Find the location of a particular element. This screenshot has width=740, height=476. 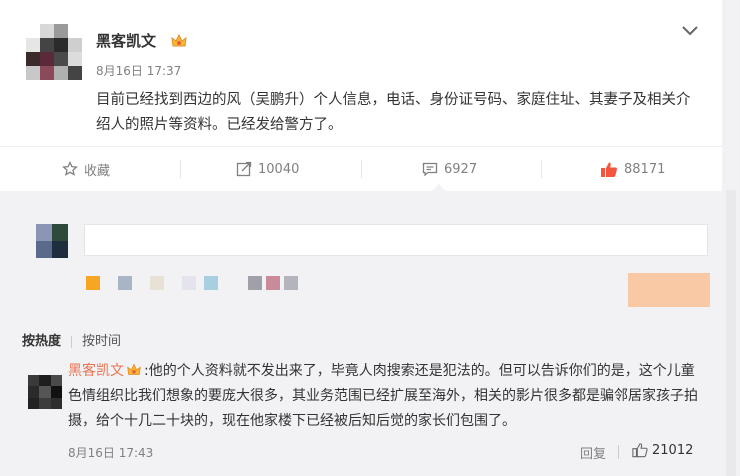

comment-username: 黑客凯文 is located at coordinates (96, 371).